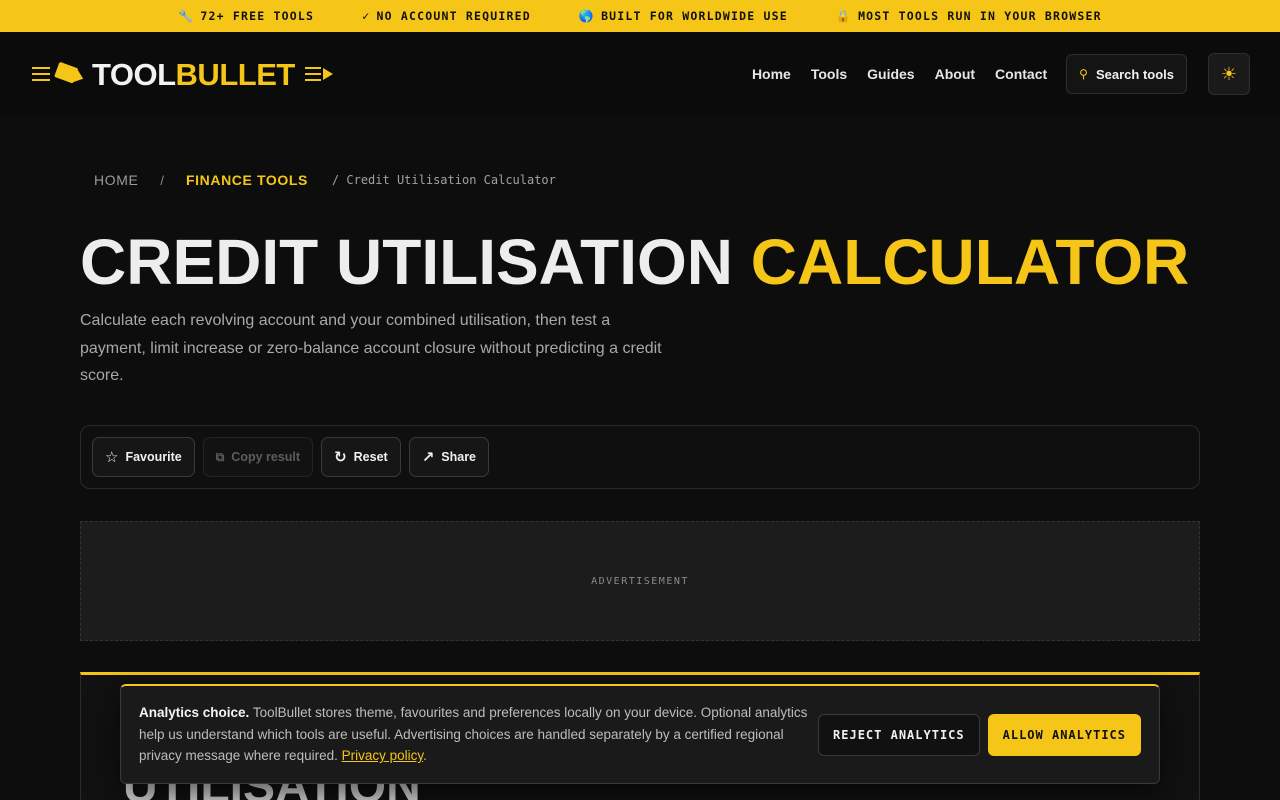 This screenshot has height=800, width=1280. Describe the element at coordinates (220, 456) in the screenshot. I see `copy-icon: ⧉` at that location.